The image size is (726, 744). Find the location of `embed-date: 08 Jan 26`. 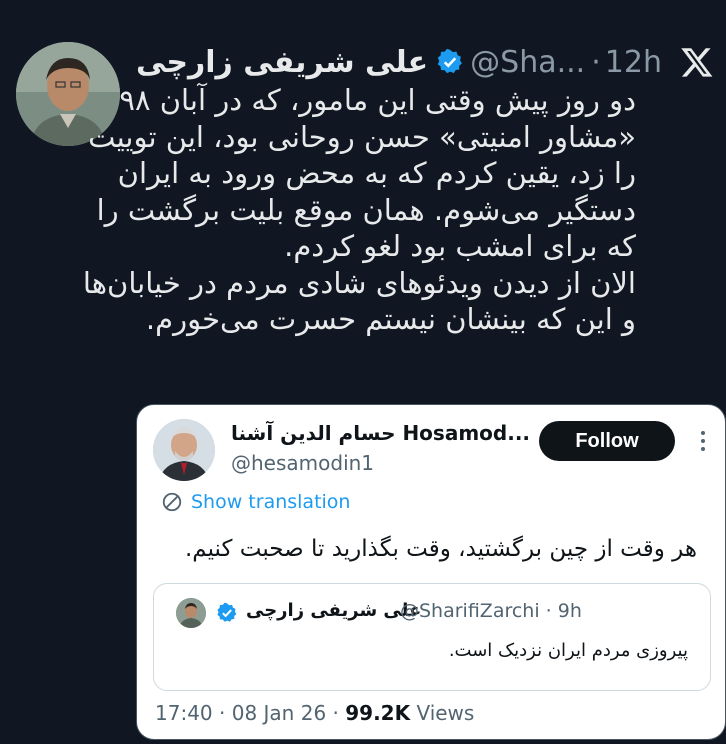

embed-date: 08 Jan 26 is located at coordinates (279, 713).